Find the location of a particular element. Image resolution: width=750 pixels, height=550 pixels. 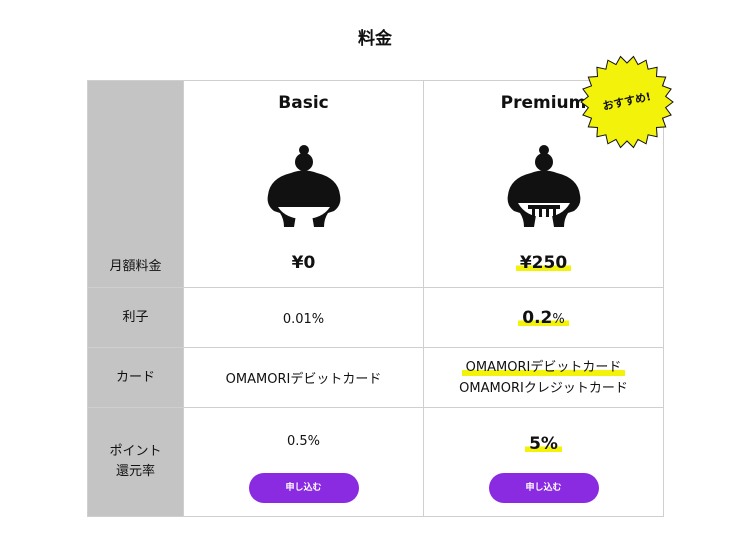

interest-unit: % is located at coordinates (558, 319).